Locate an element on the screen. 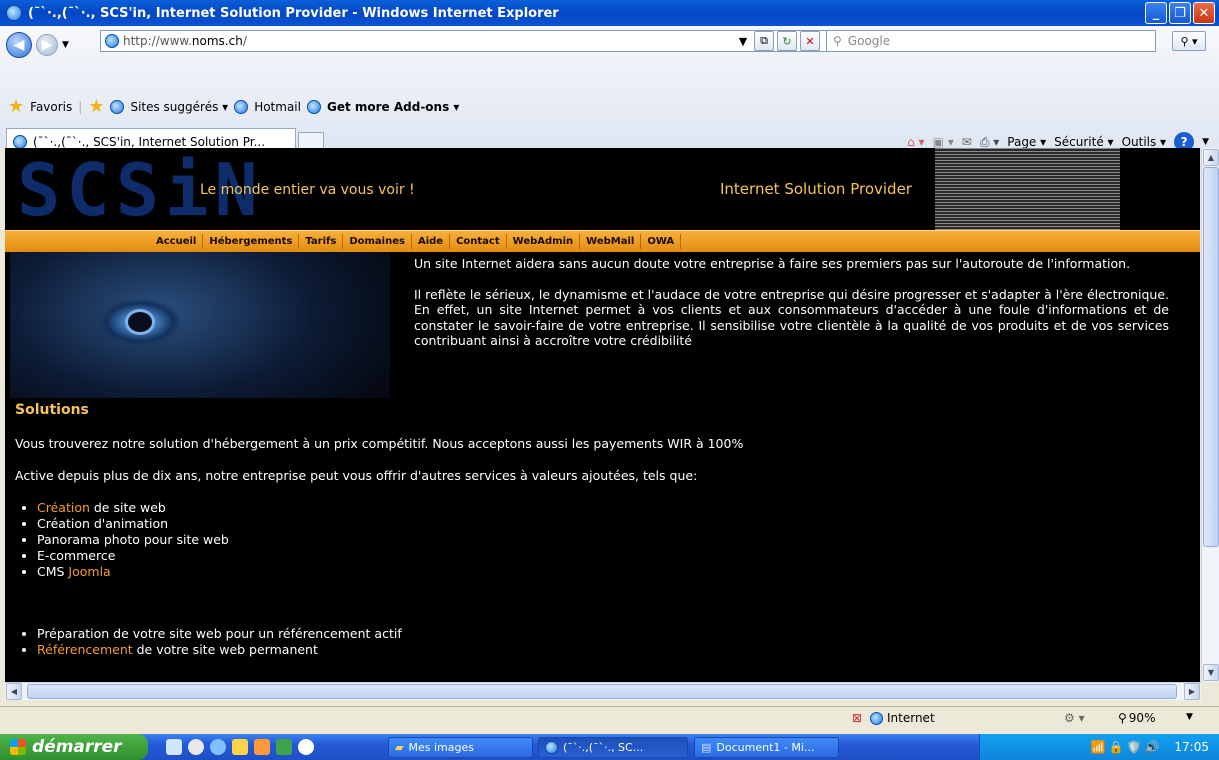  favorites-sites-suggeres: Sites suggérés ▾ is located at coordinates (179, 107).